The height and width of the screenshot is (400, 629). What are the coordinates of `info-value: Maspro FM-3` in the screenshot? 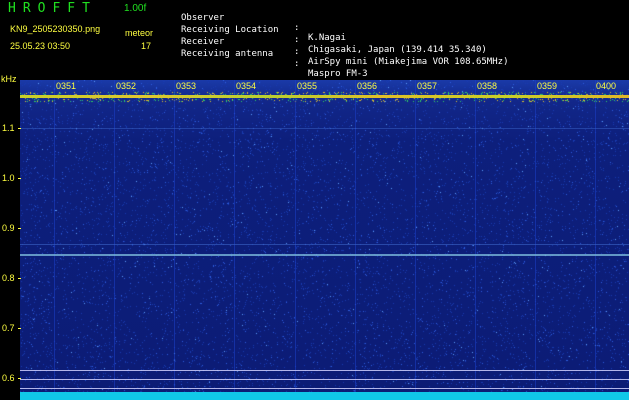 It's located at (338, 74).